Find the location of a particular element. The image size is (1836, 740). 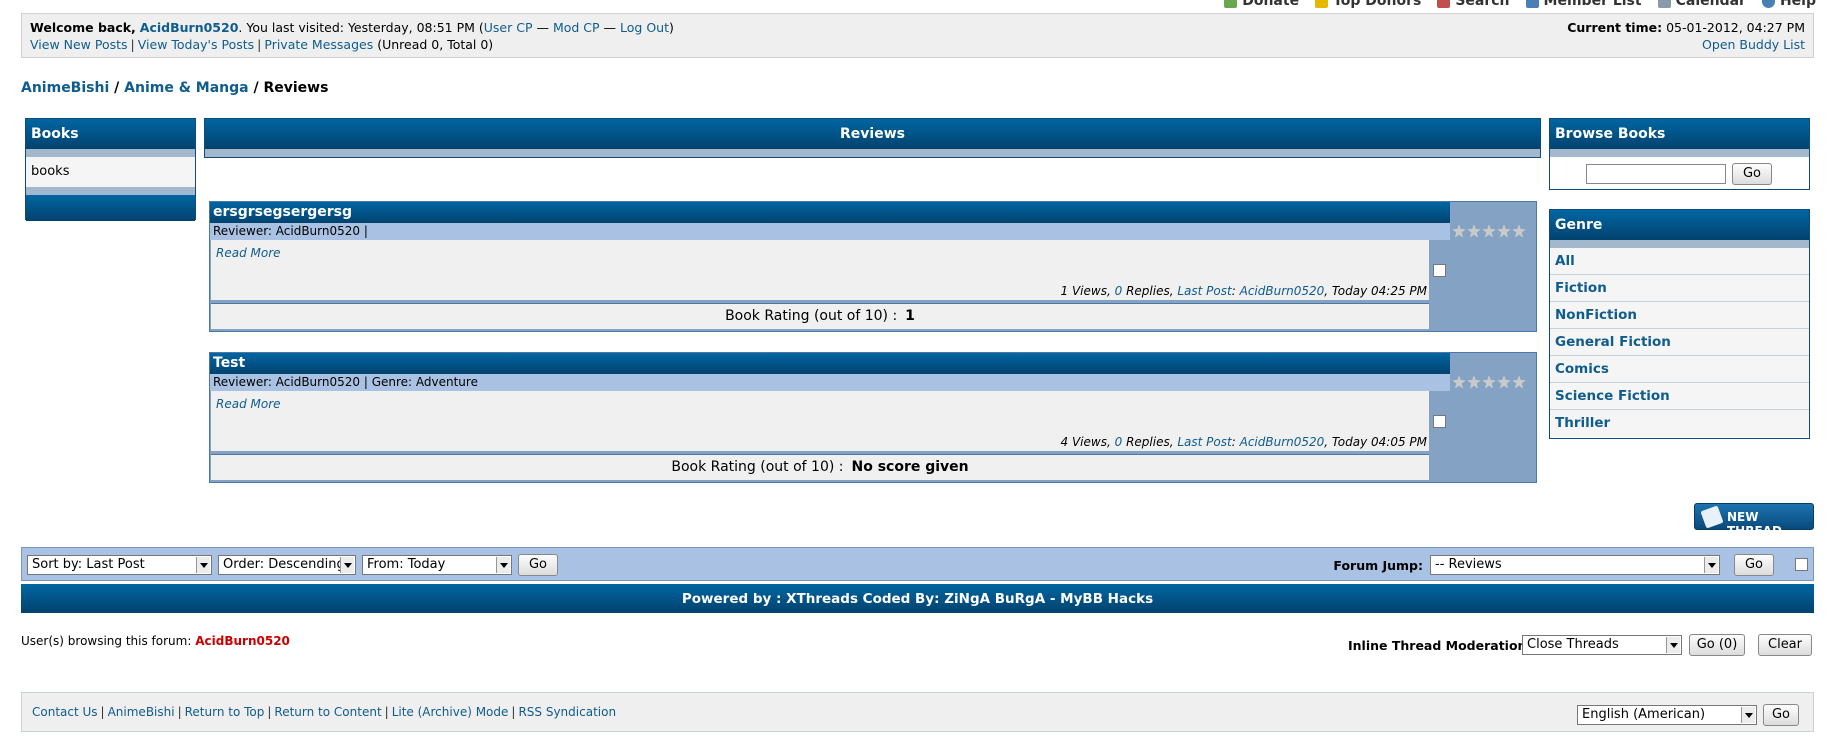

browse-go-button: Go is located at coordinates (1752, 174).